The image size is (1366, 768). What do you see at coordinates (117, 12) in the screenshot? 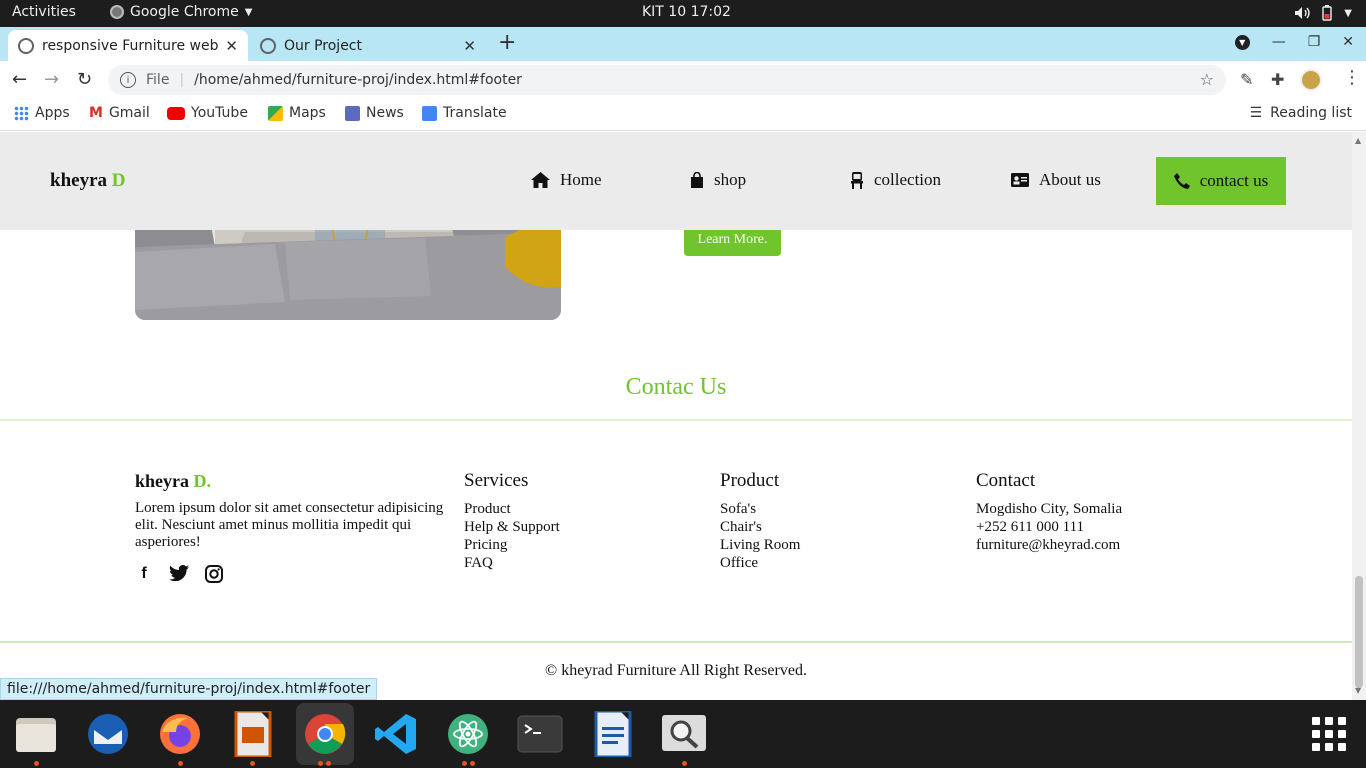
I see `chrome-icon` at bounding box center [117, 12].